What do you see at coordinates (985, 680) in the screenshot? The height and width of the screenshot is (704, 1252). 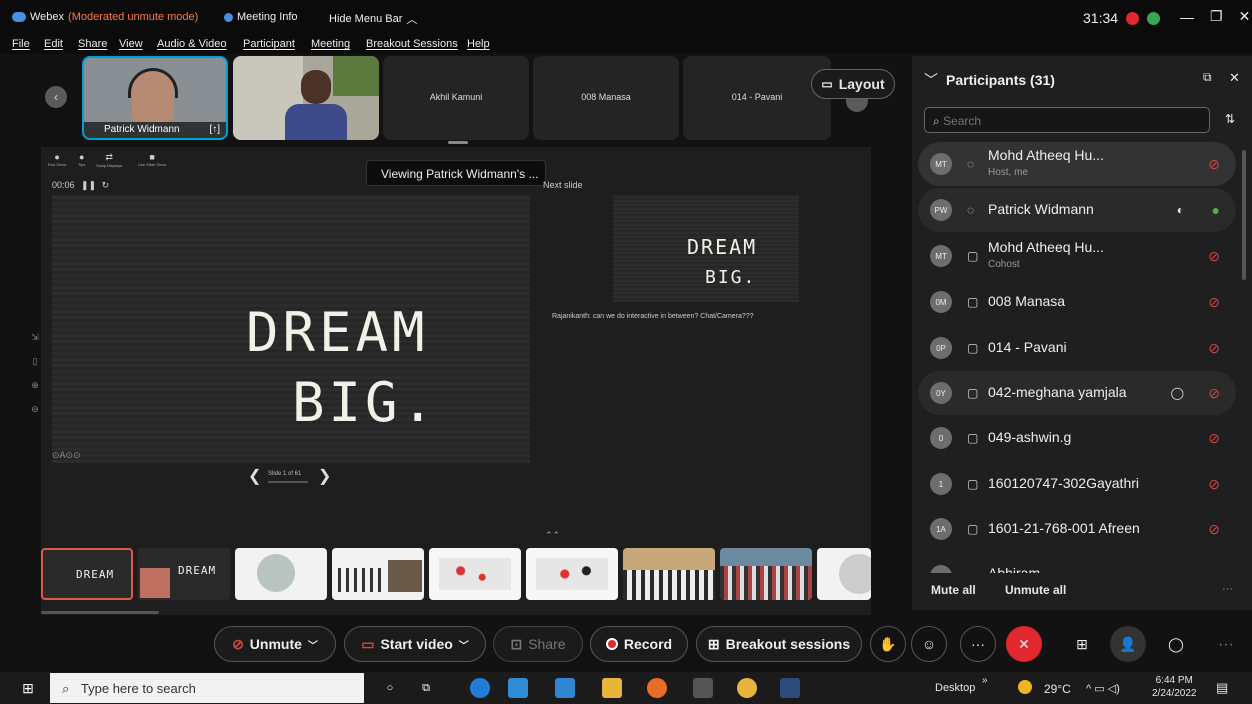 I see `toolbar-overflow-icon: »` at bounding box center [985, 680].